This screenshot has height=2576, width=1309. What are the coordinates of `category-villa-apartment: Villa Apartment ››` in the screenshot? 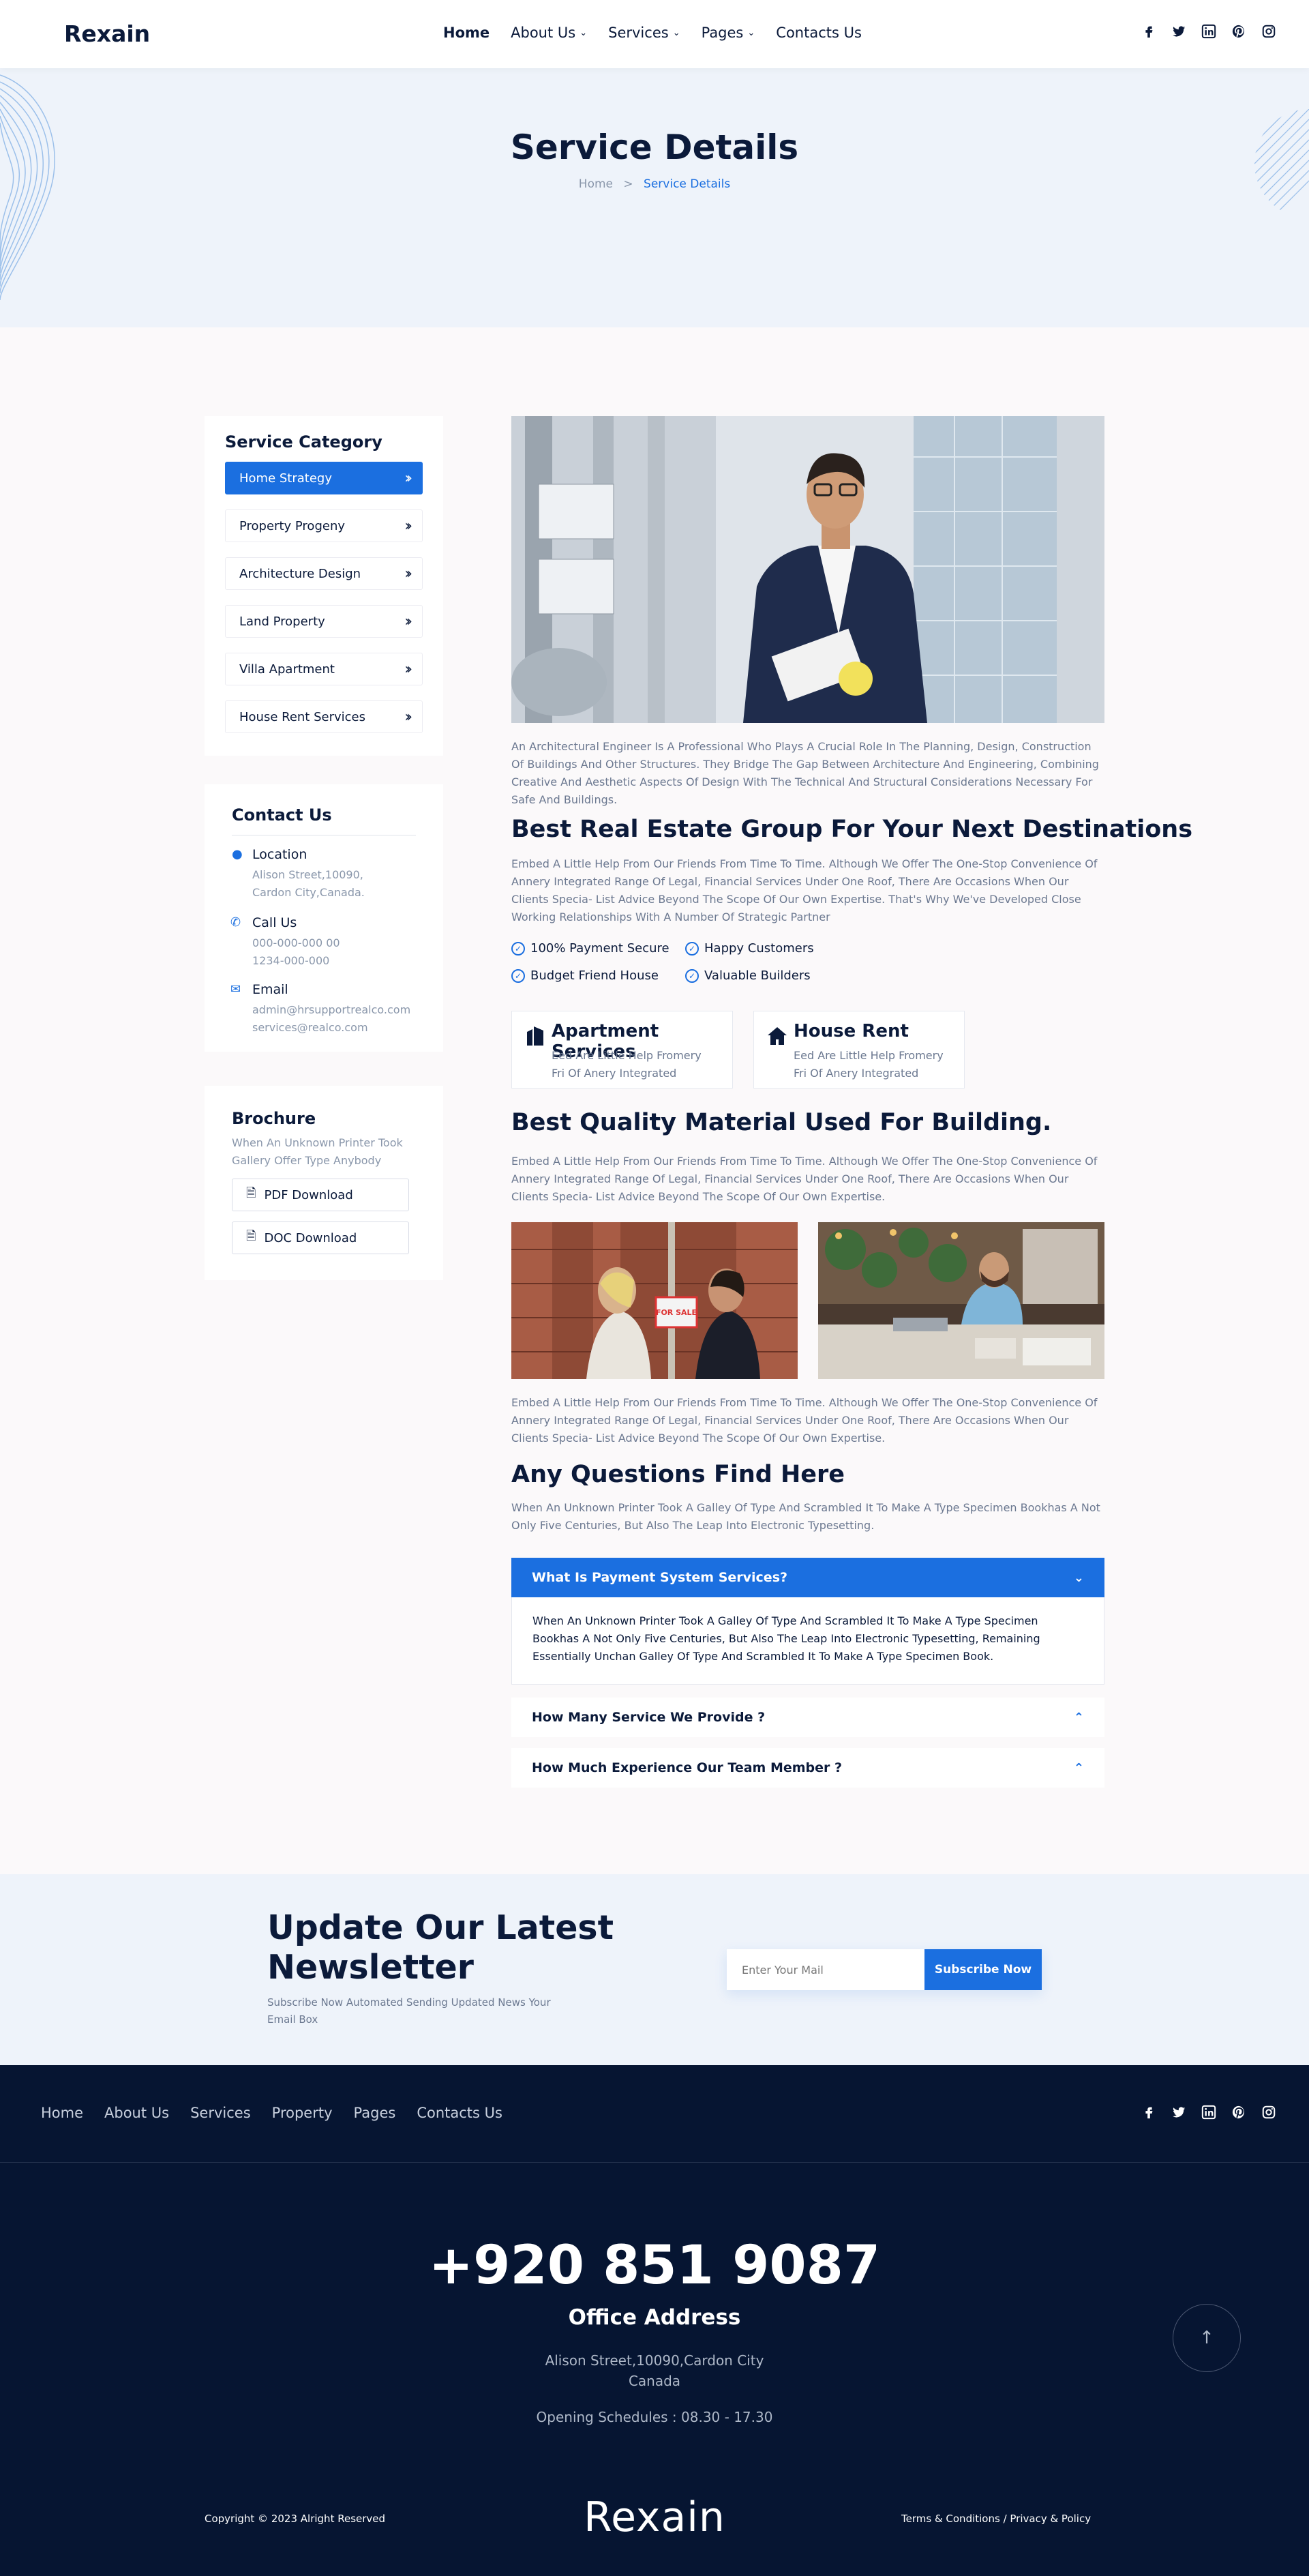 It's located at (324, 669).